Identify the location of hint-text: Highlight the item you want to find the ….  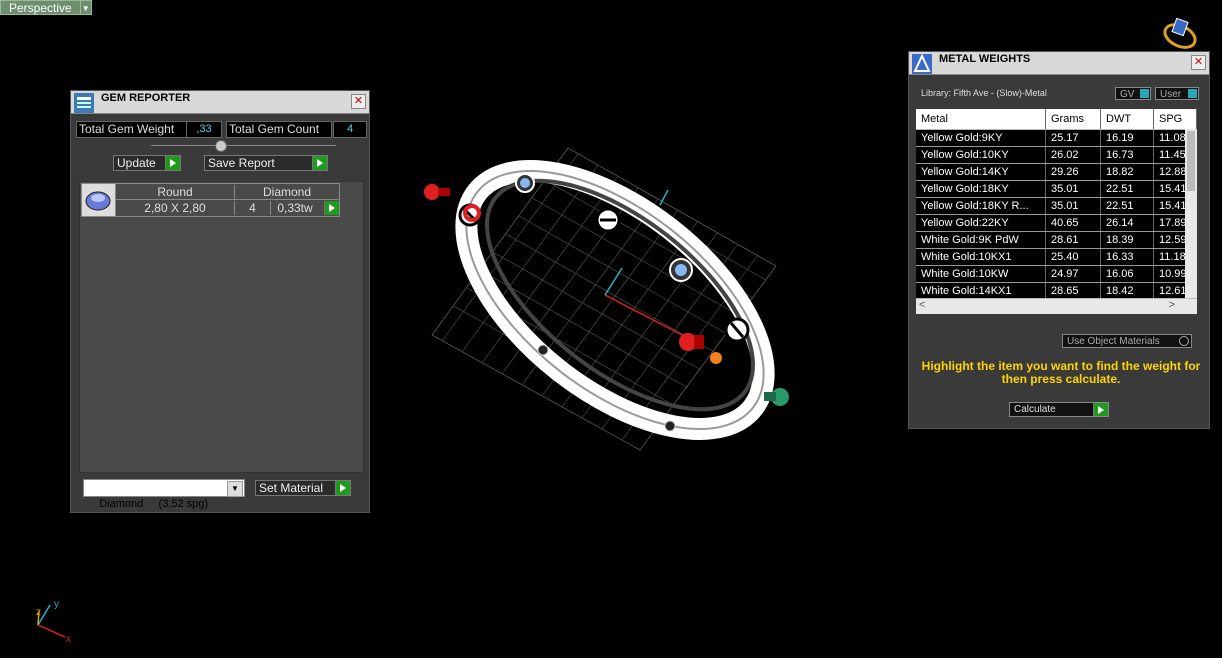
(1061, 372).